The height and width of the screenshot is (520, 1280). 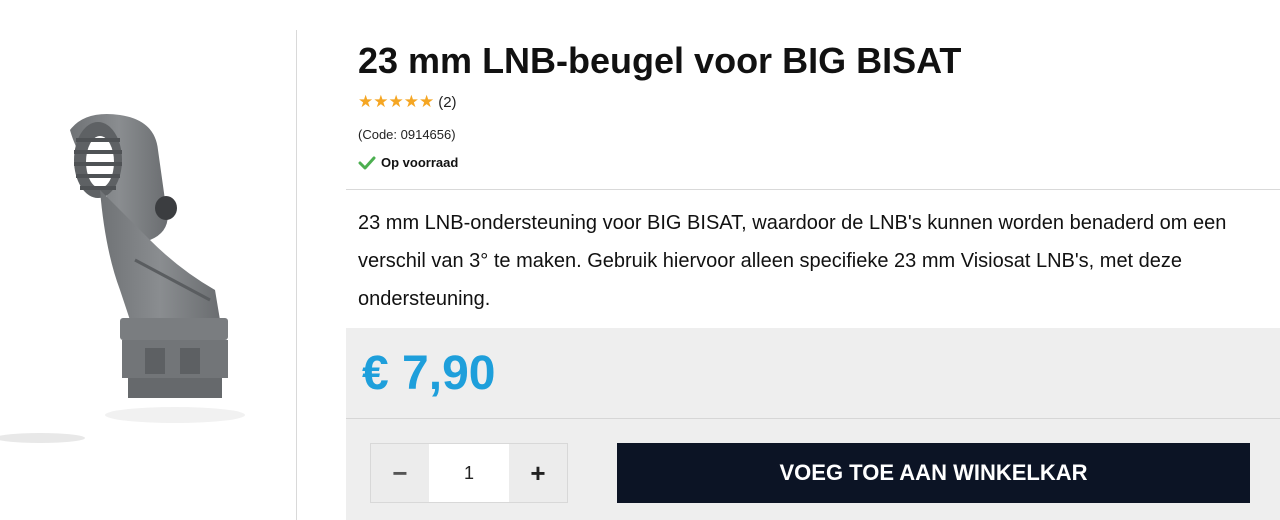 I want to click on column-divider, so click(x=296, y=275).